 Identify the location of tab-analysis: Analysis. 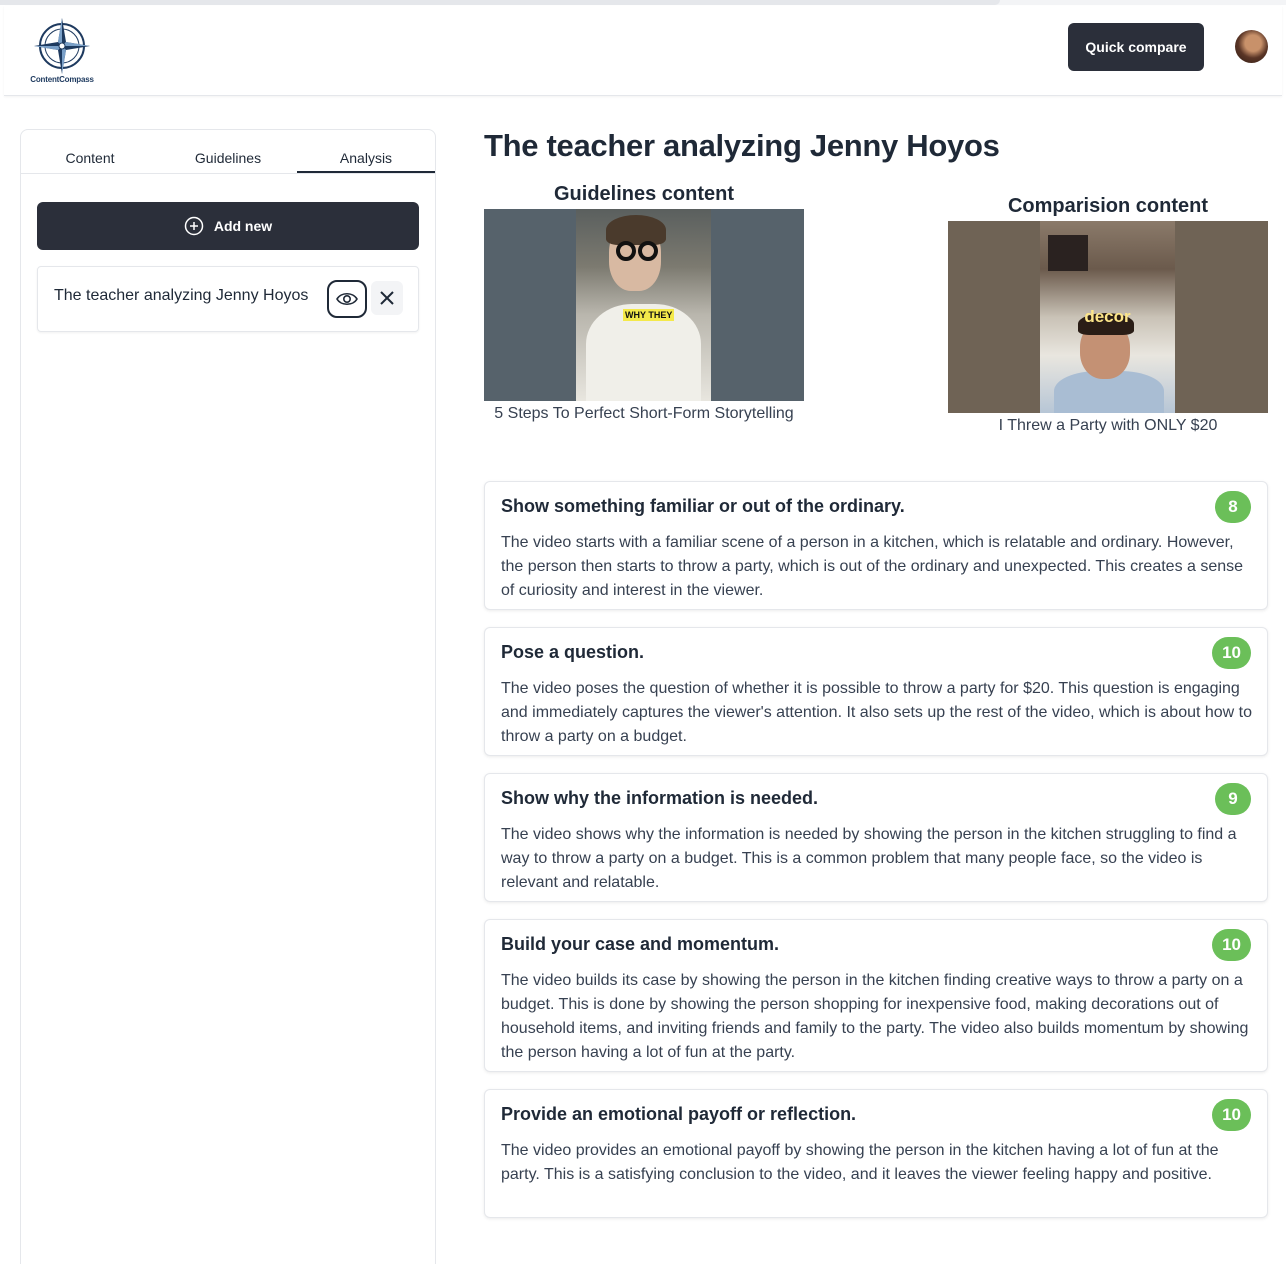
(366, 151).